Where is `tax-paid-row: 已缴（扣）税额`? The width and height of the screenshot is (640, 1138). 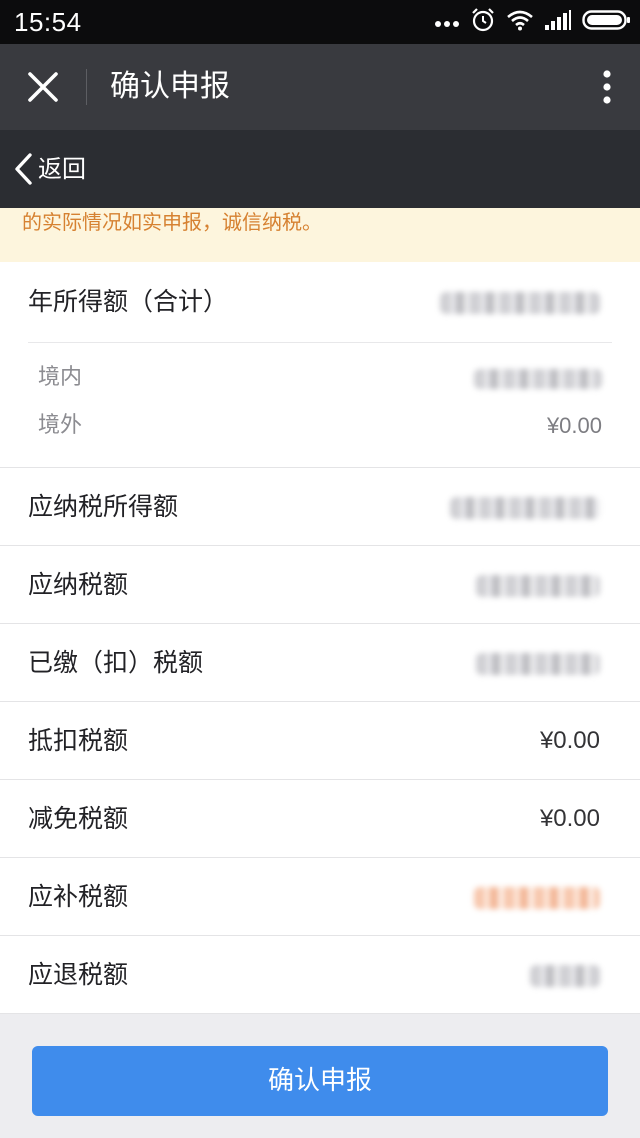 tax-paid-row: 已缴（扣）税额 is located at coordinates (320, 663).